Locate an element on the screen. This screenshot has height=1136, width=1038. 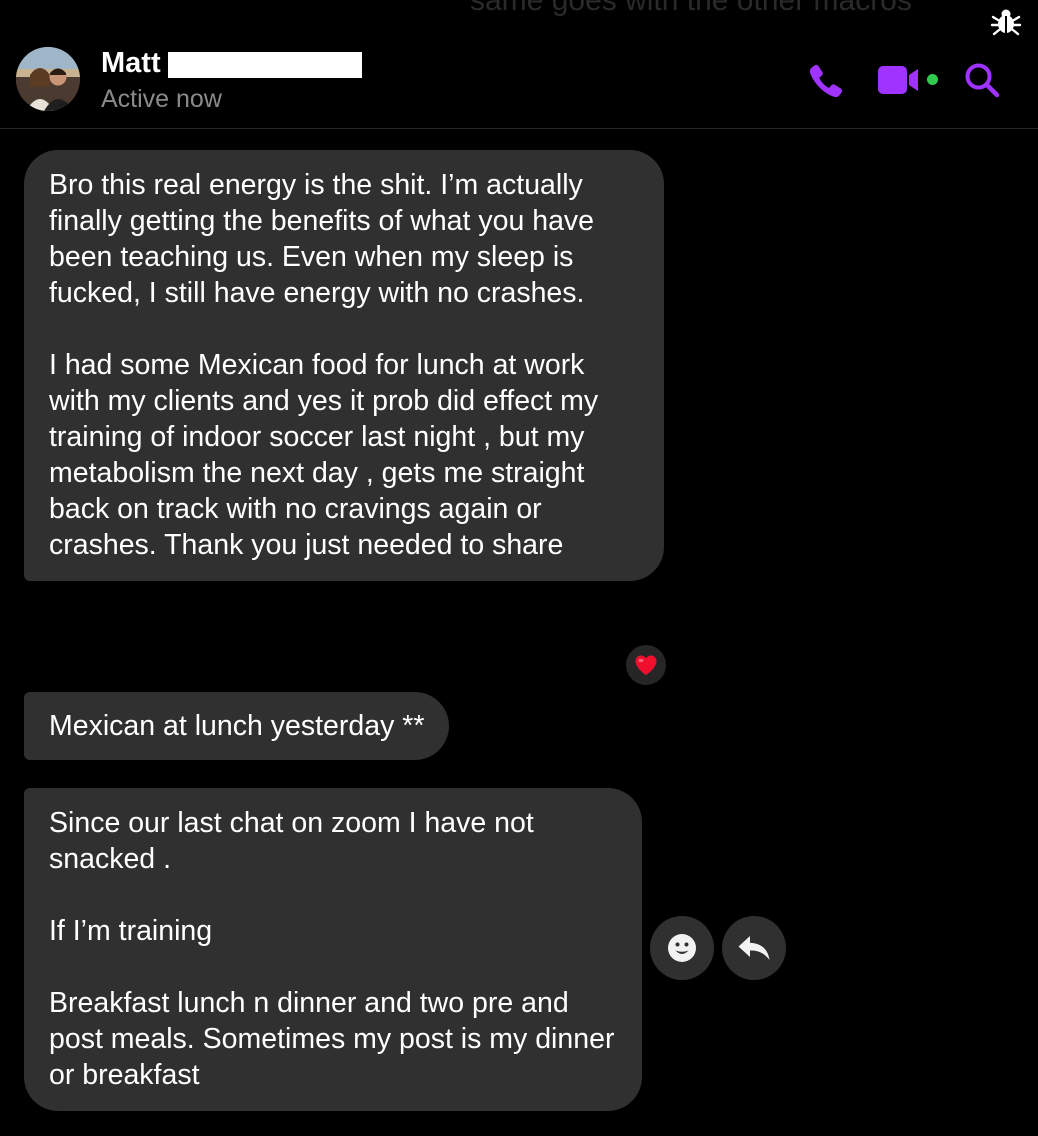
react-button is located at coordinates (682, 948).